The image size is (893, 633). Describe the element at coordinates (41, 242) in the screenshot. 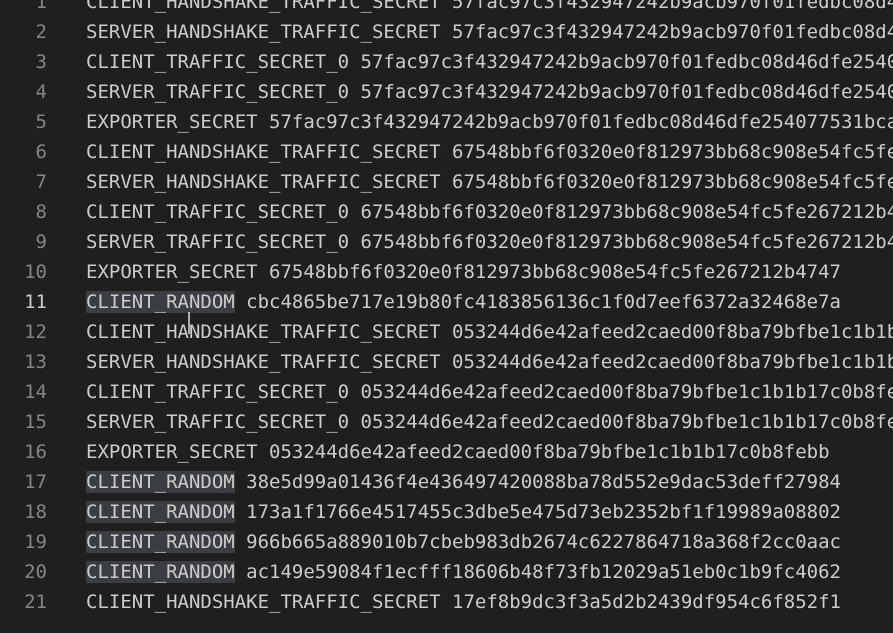

I see `line-number: 9` at that location.